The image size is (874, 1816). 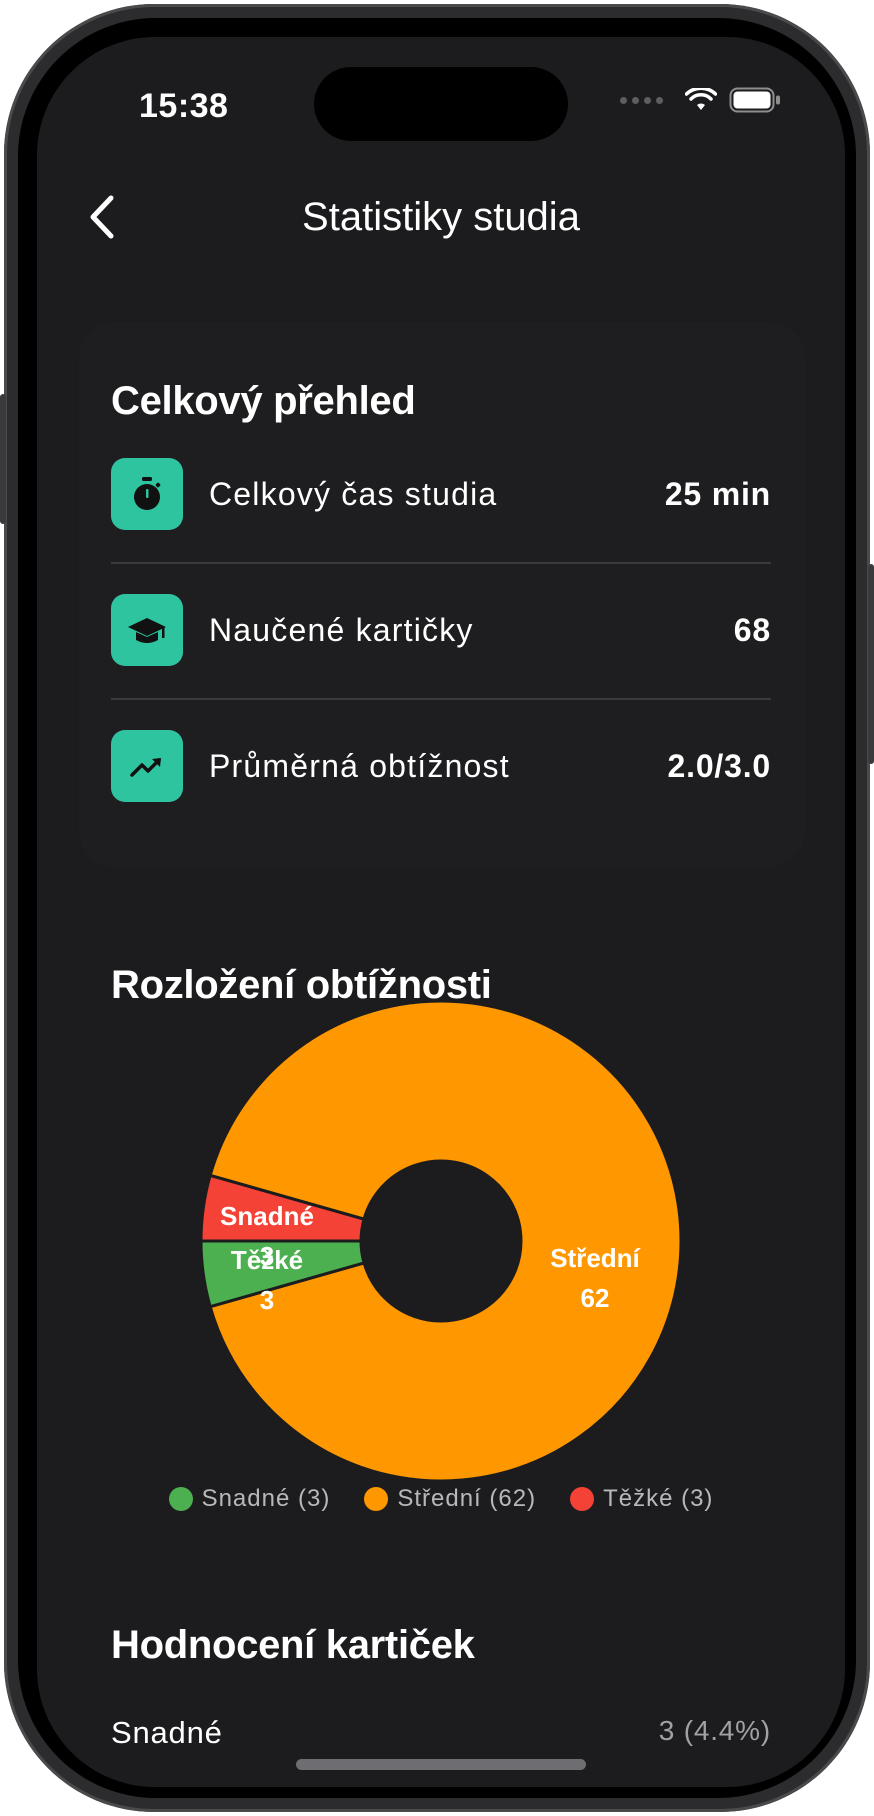 I want to click on graduation-cap-icon, so click(x=147, y=630).